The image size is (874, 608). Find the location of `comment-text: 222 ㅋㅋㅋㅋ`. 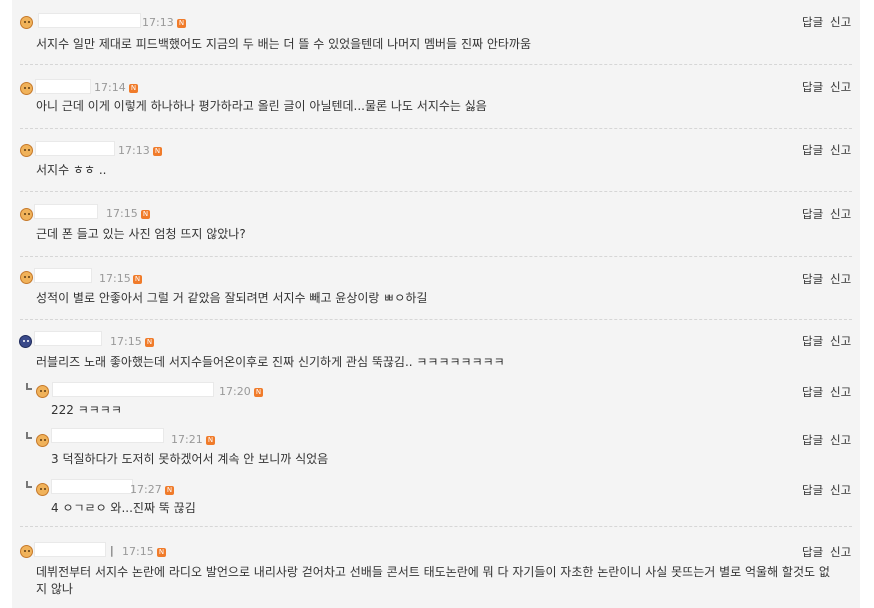

comment-text: 222 ㅋㅋㅋㅋ is located at coordinates (86, 410).